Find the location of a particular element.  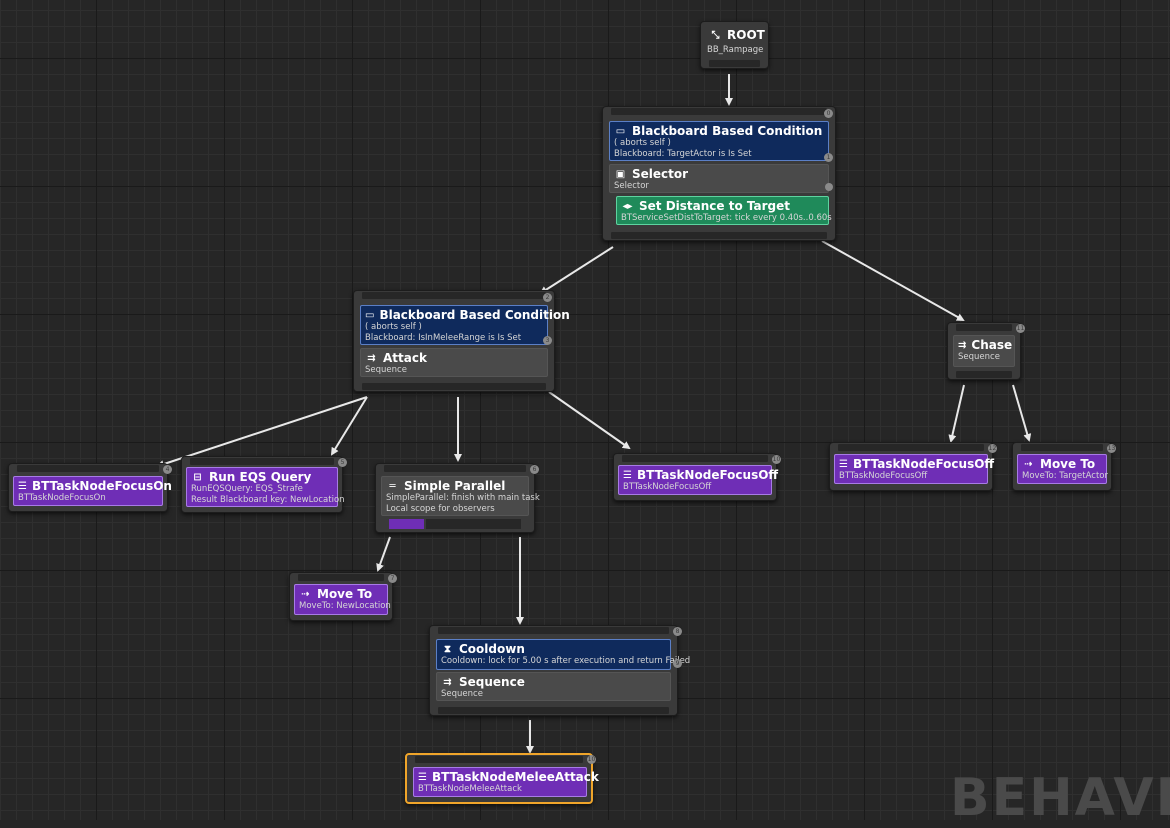

cooldown-index-badge: 8 is located at coordinates (677, 631).